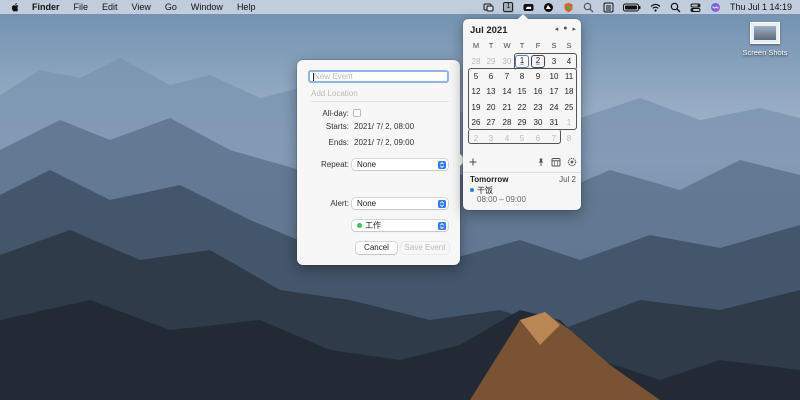  What do you see at coordinates (508, 7) in the screenshot?
I see `calendar-day-icon: 1` at bounding box center [508, 7].